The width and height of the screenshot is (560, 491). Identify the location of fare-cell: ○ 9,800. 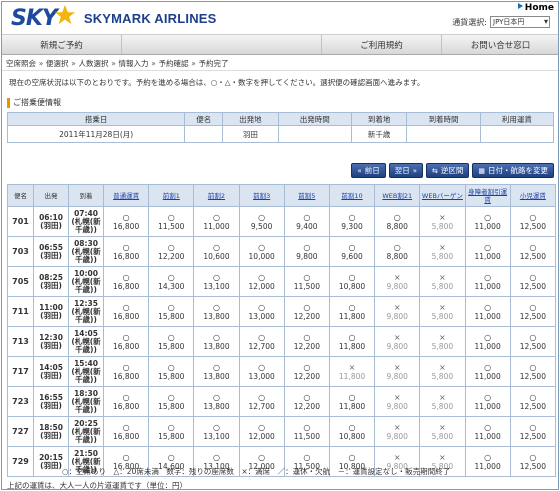
(306, 251).